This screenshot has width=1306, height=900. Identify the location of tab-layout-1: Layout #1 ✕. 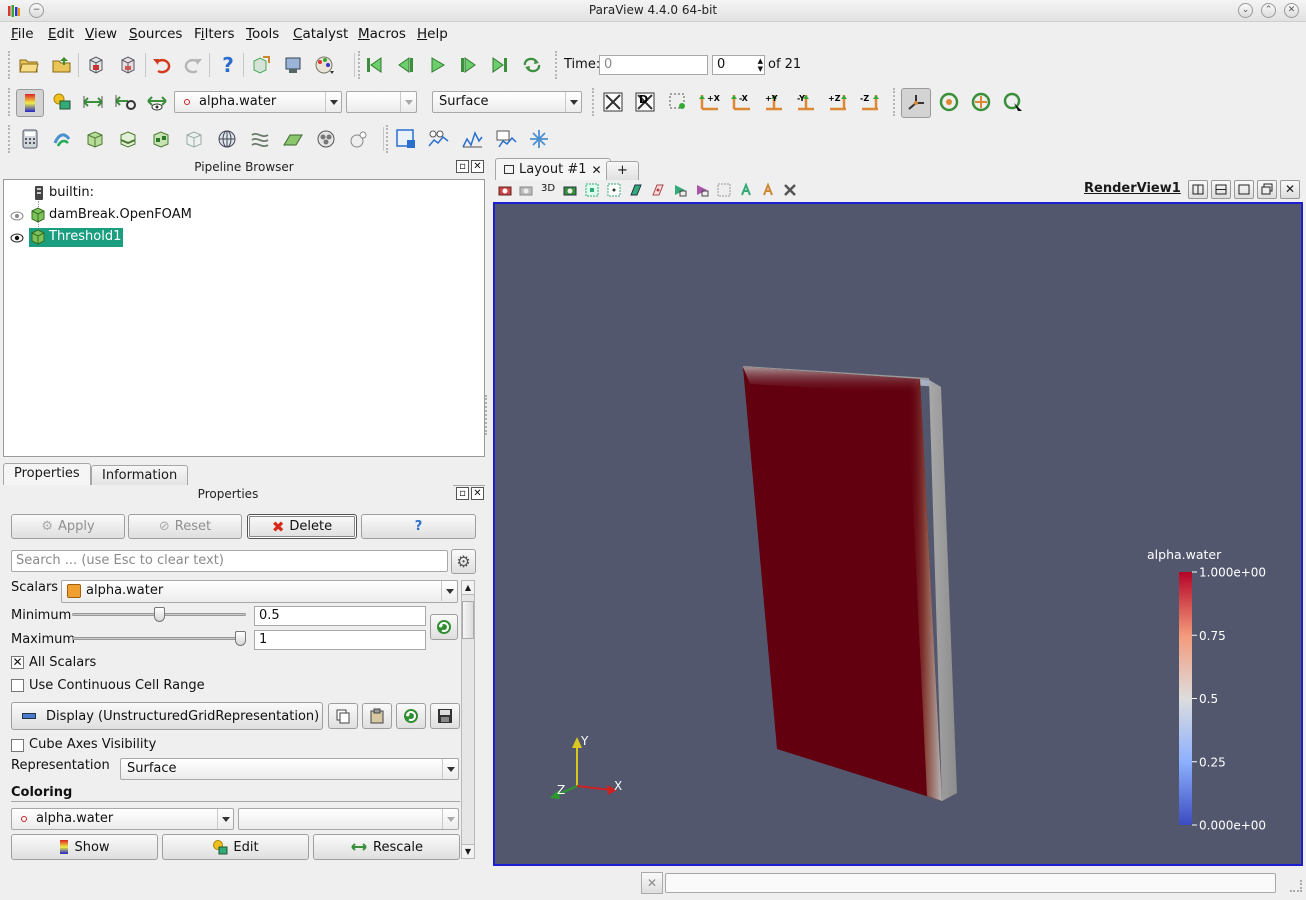
(553, 169).